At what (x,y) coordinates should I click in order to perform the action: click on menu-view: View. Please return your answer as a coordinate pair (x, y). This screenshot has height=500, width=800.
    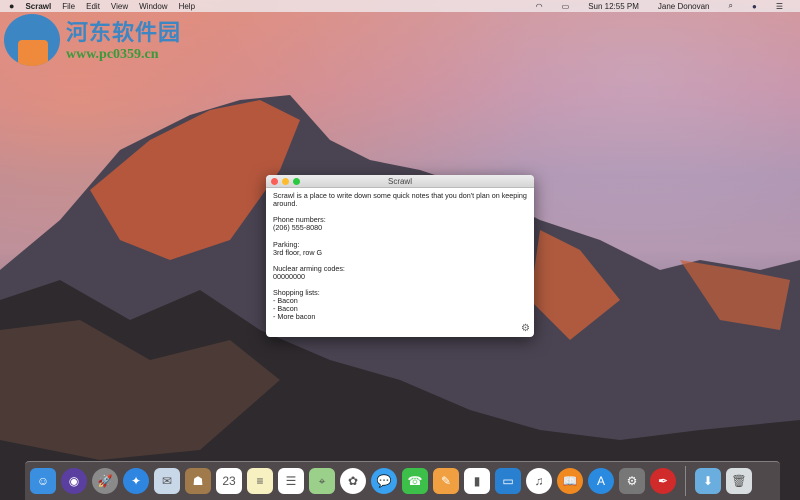
    Looking at the image, I should click on (119, 6).